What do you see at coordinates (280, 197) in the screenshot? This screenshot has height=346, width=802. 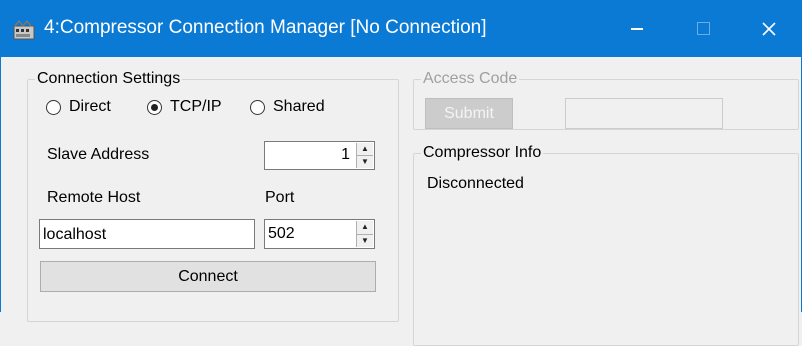 I see `port-label: Port` at bounding box center [280, 197].